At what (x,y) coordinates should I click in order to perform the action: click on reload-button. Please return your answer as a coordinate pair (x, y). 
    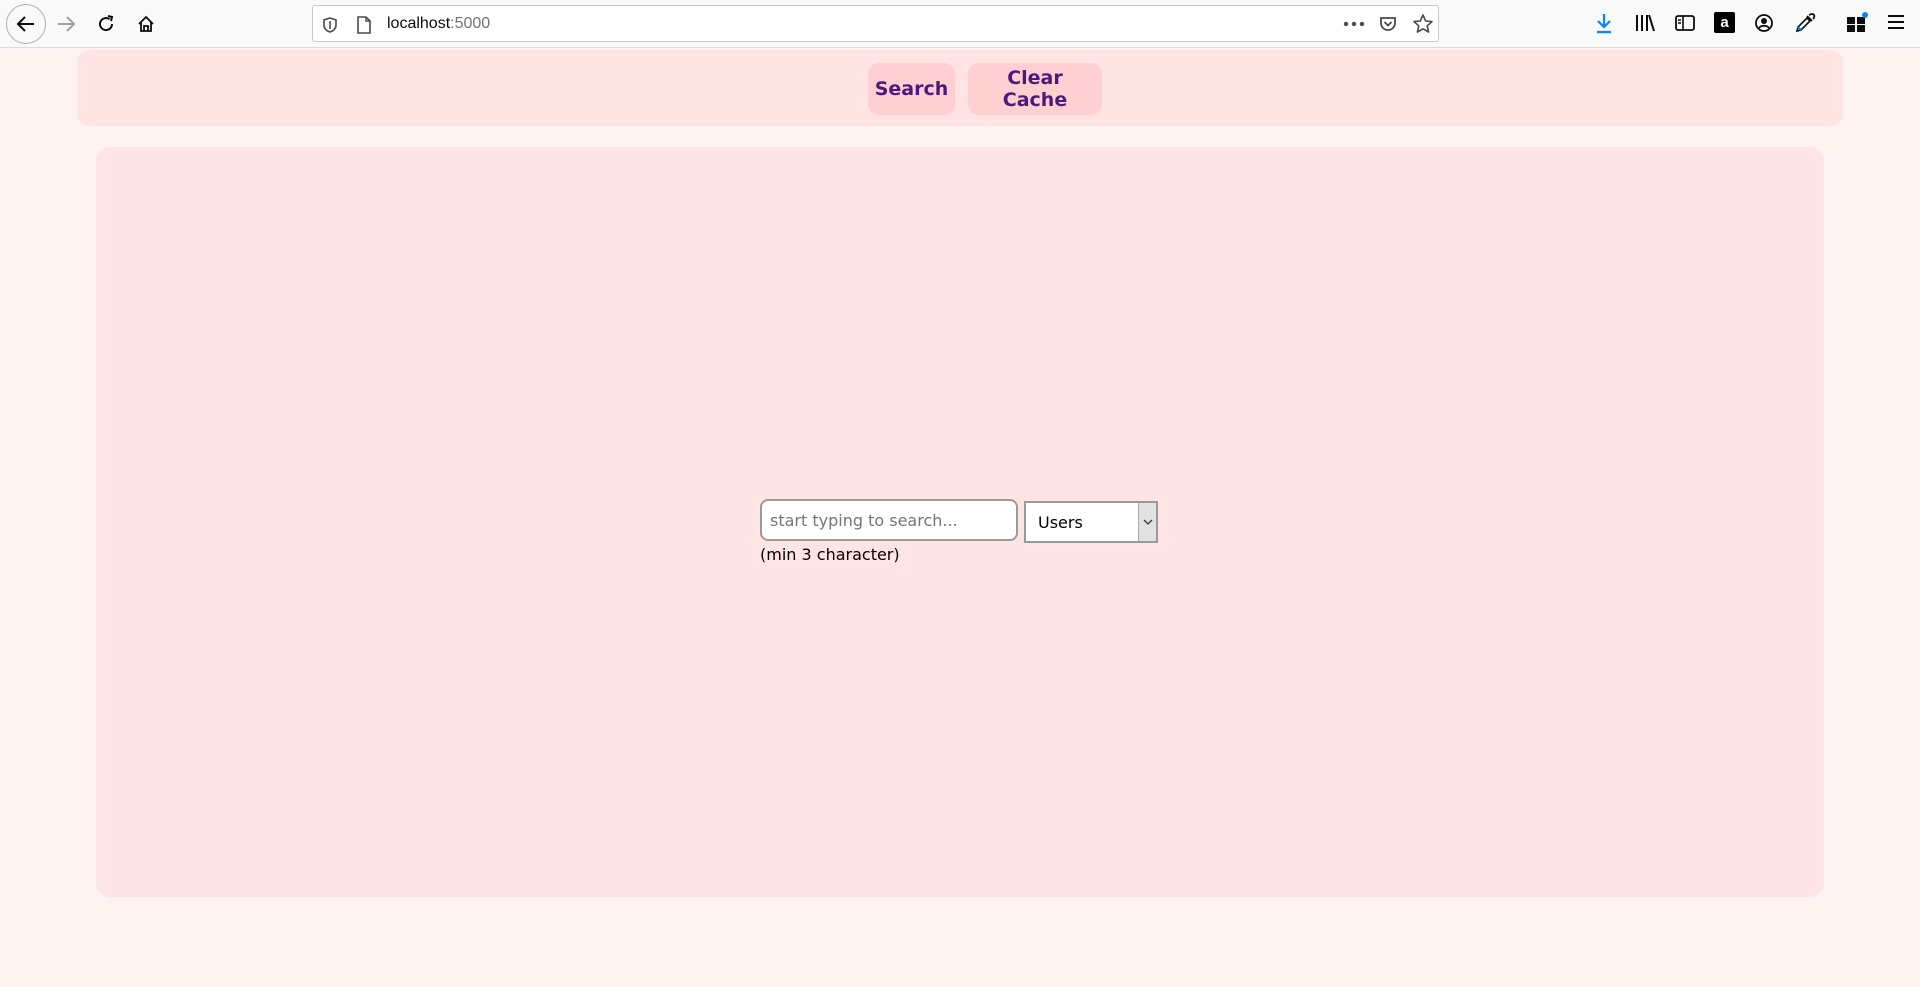
    Looking at the image, I should click on (106, 24).